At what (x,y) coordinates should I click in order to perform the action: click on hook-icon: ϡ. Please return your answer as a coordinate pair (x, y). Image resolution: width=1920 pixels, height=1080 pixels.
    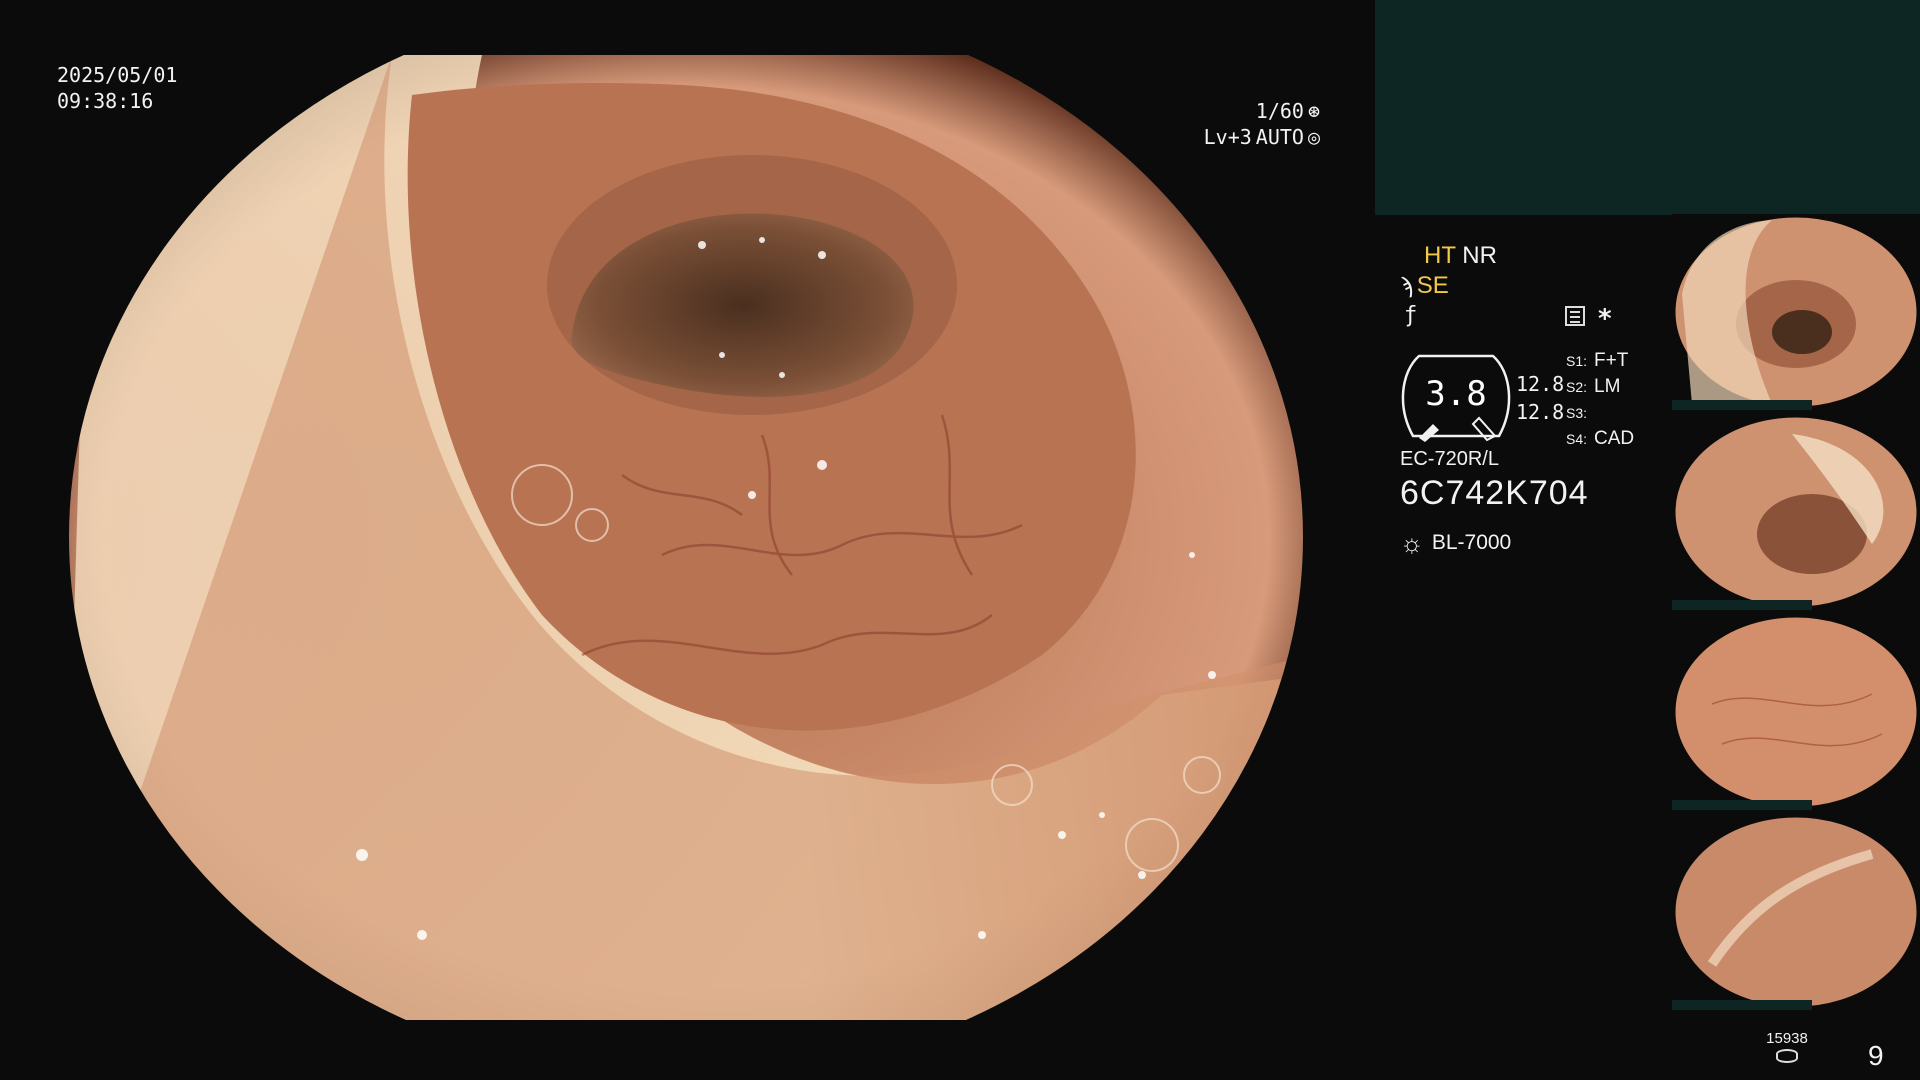
    Looking at the image, I should click on (1406, 285).